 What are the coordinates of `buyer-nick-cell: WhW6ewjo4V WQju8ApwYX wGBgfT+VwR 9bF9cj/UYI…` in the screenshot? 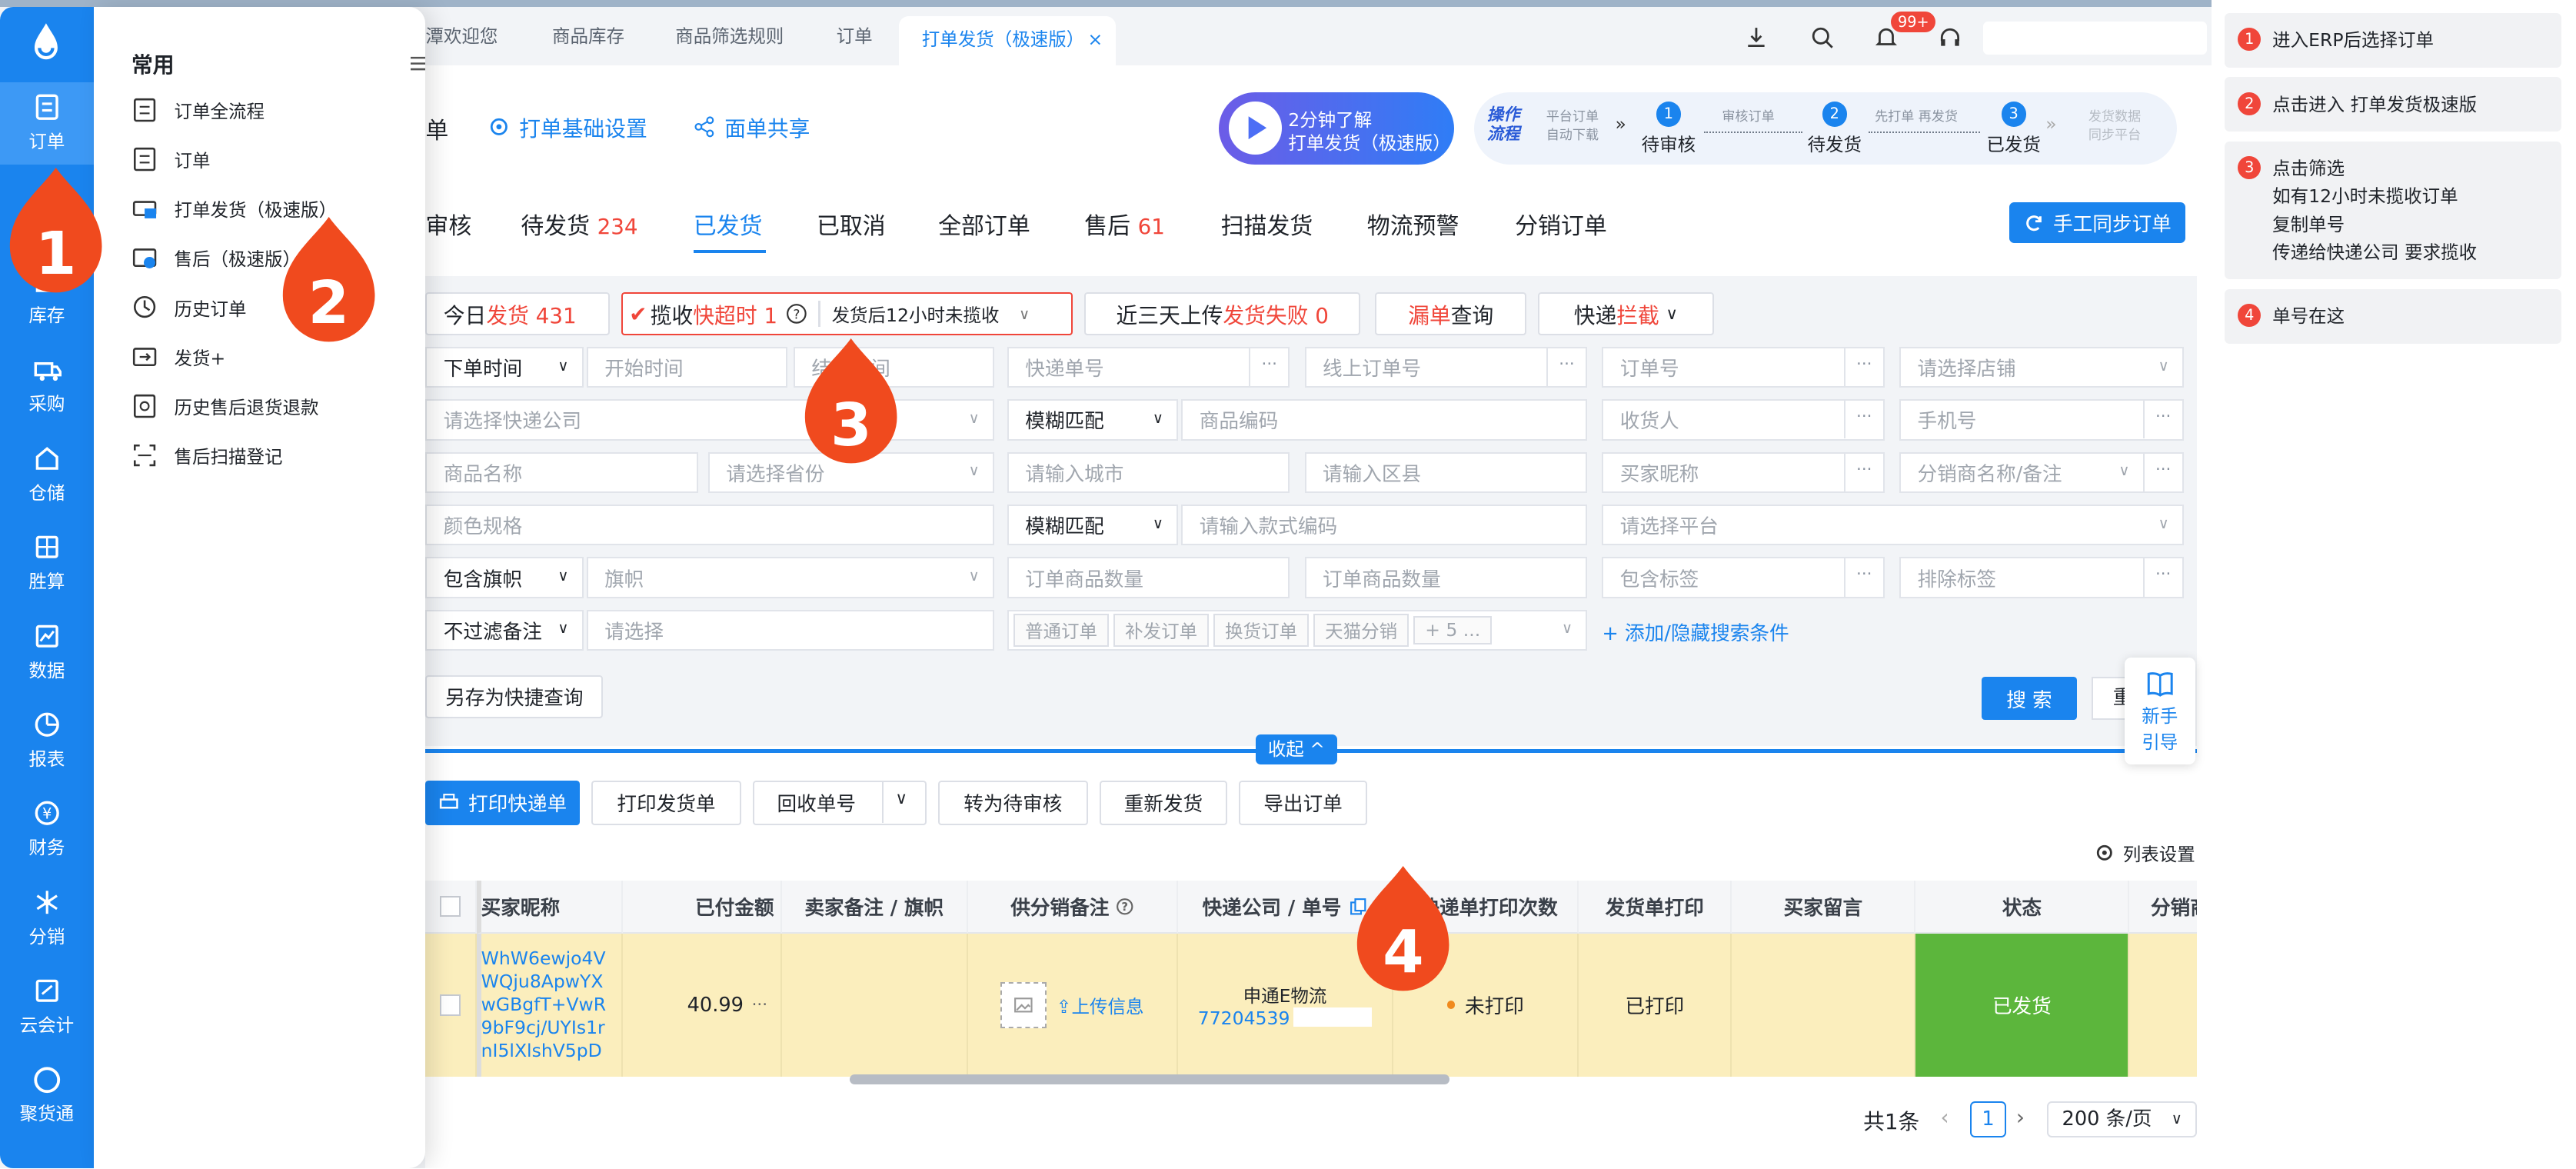 It's located at (549, 1005).